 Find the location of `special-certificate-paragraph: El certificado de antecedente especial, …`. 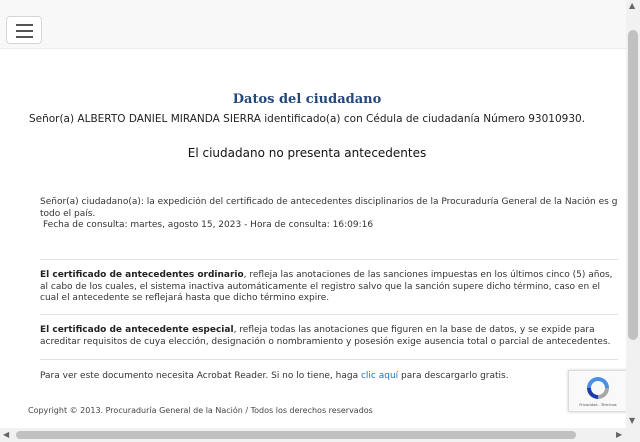

special-certificate-paragraph: El certificado de antecedente especial, … is located at coordinates (329, 336).